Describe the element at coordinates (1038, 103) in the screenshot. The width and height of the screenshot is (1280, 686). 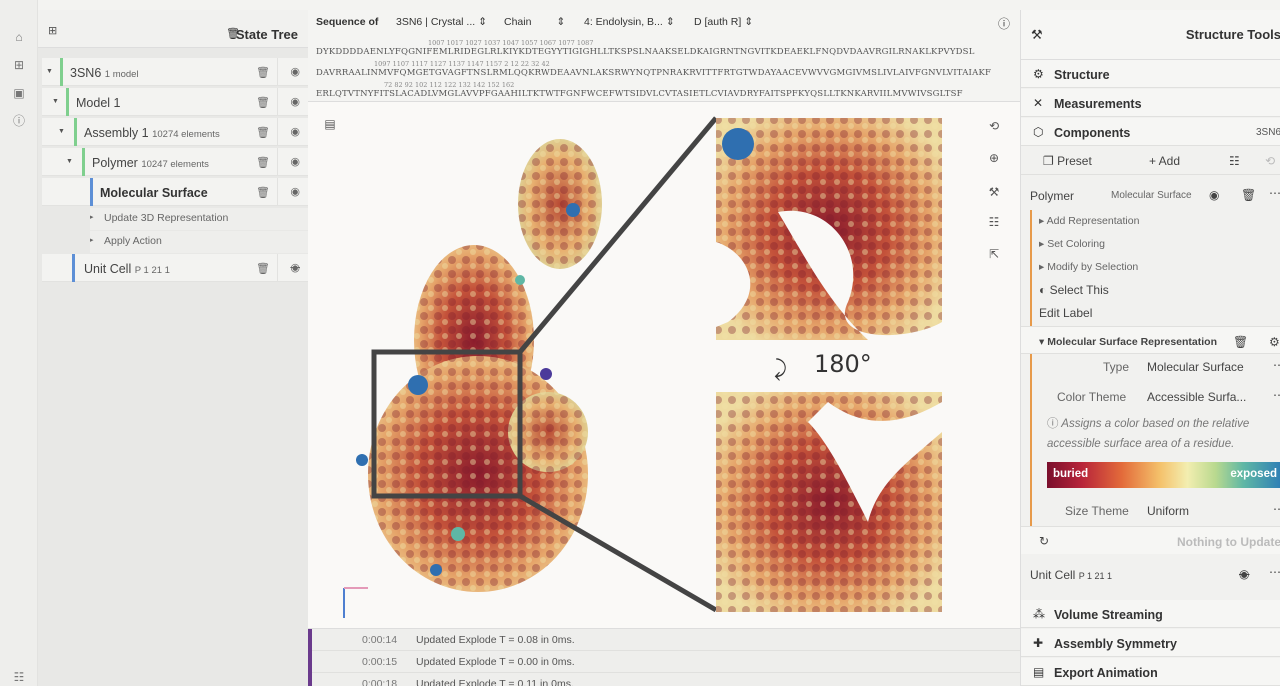
I see `ruler-icon: ✕` at that location.